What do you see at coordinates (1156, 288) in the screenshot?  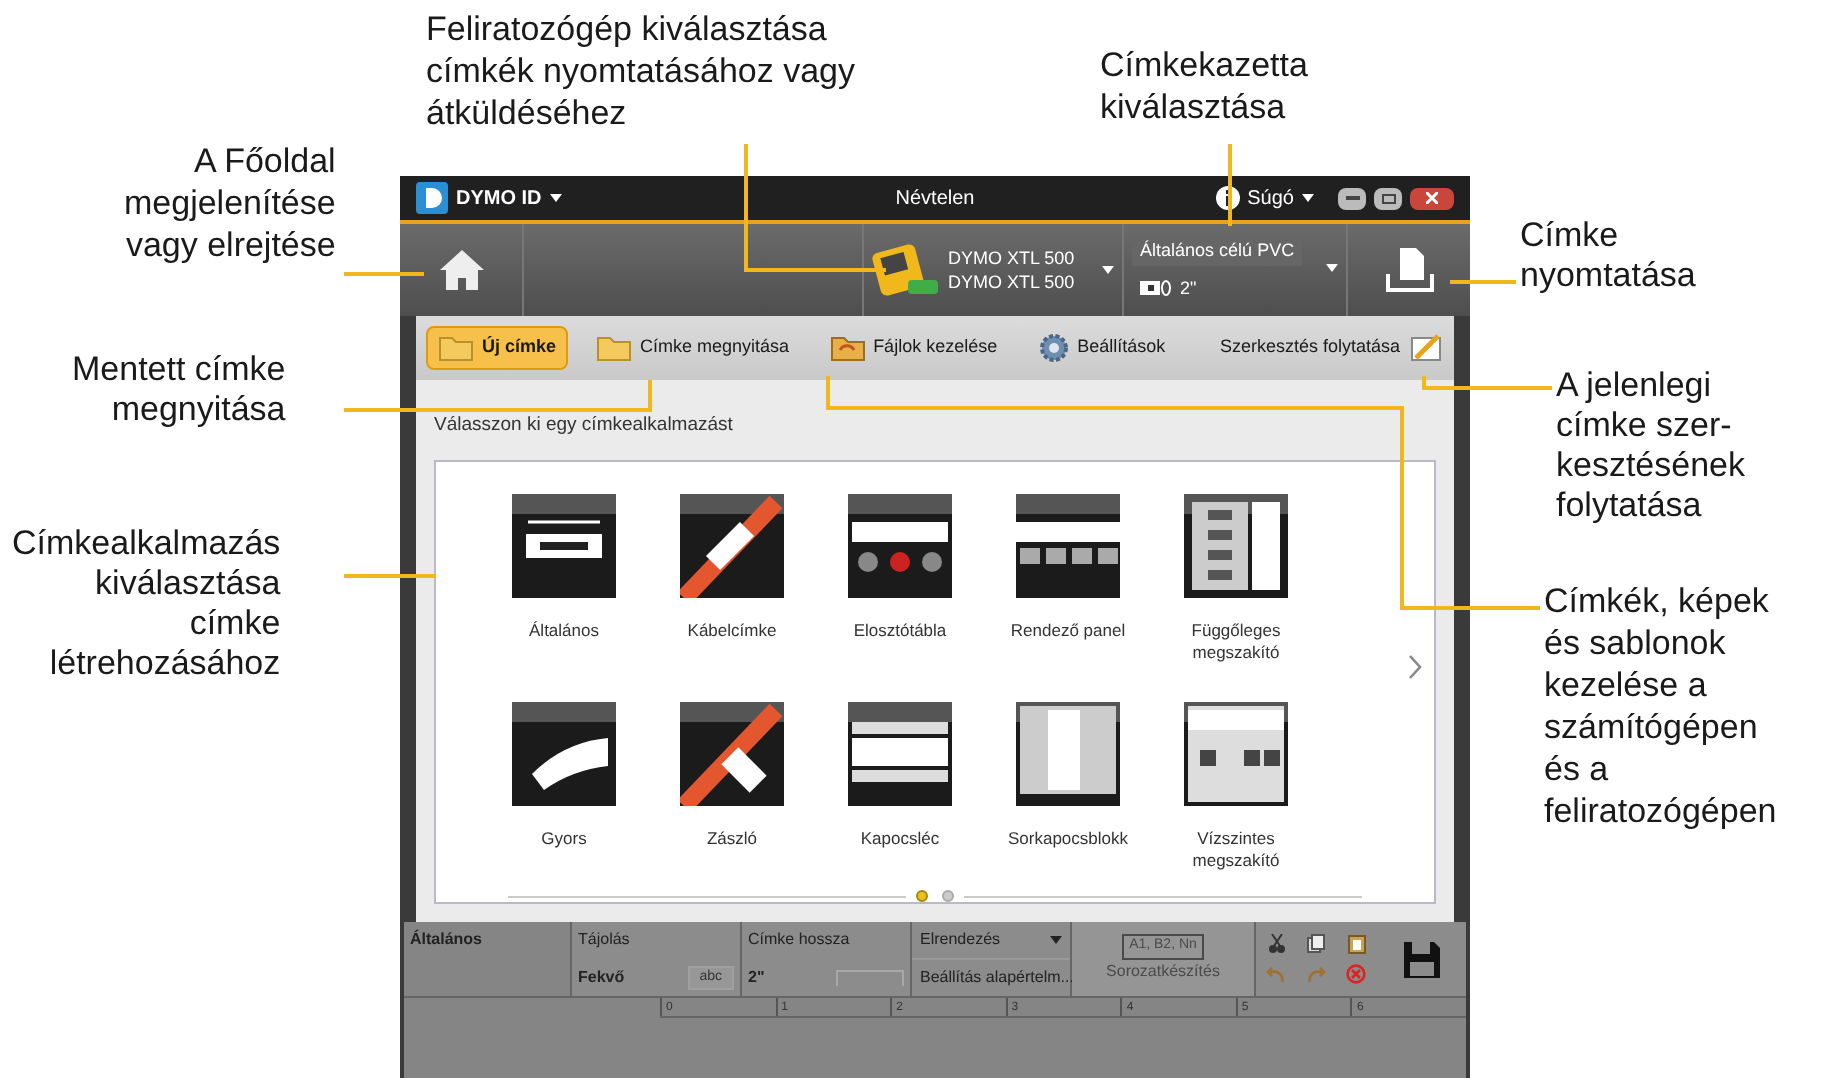 I see `tape-icon` at bounding box center [1156, 288].